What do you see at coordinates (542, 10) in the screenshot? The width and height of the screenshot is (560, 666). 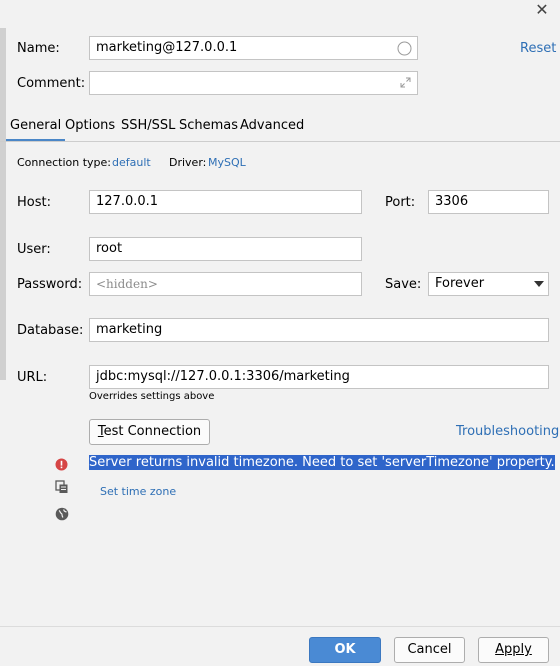 I see `close-icon: ✕` at bounding box center [542, 10].